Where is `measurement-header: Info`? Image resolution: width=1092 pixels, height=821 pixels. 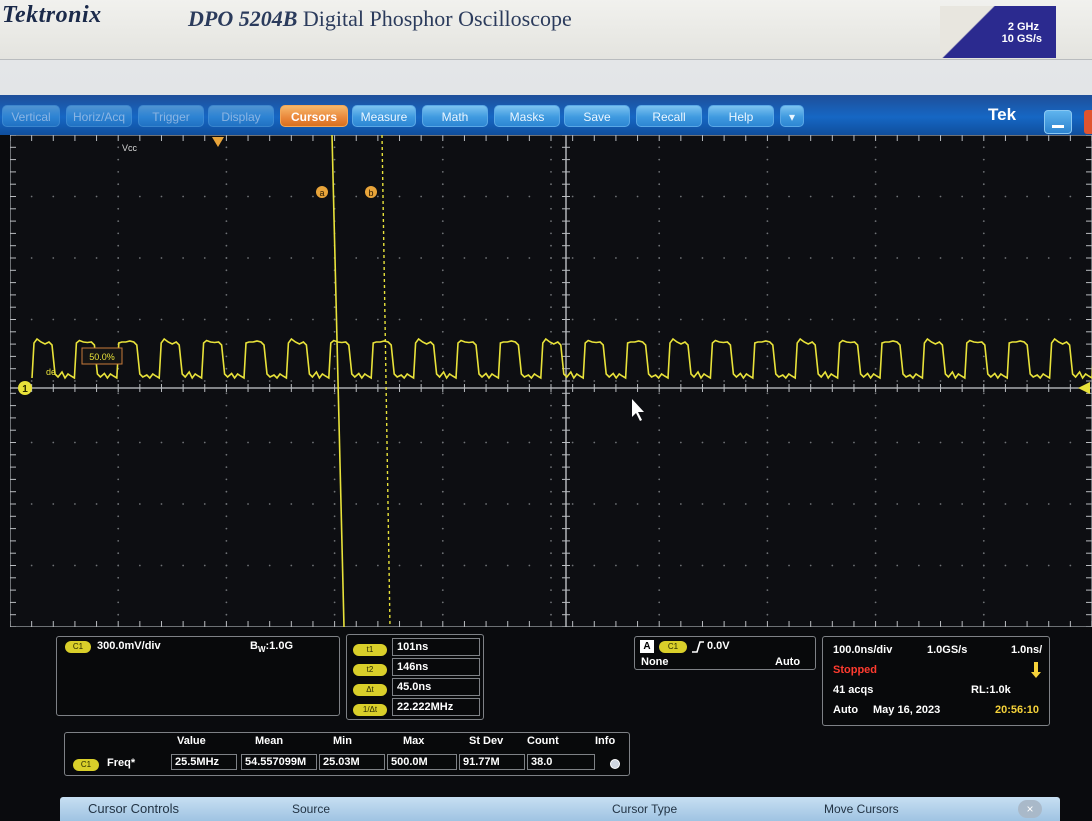 measurement-header: Info is located at coordinates (605, 741).